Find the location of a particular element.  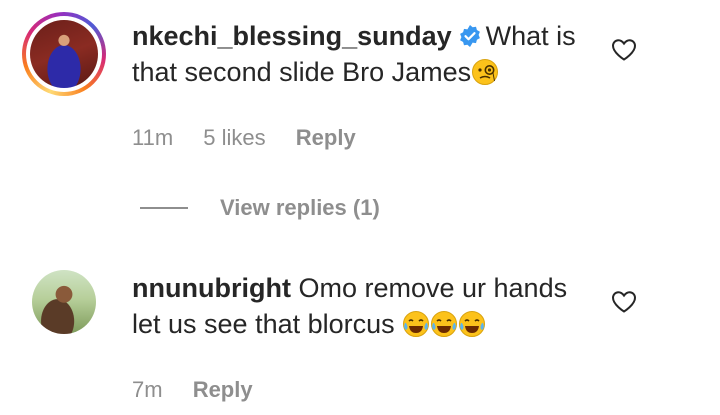

comment-text-line1: What is is located at coordinates (530, 36).